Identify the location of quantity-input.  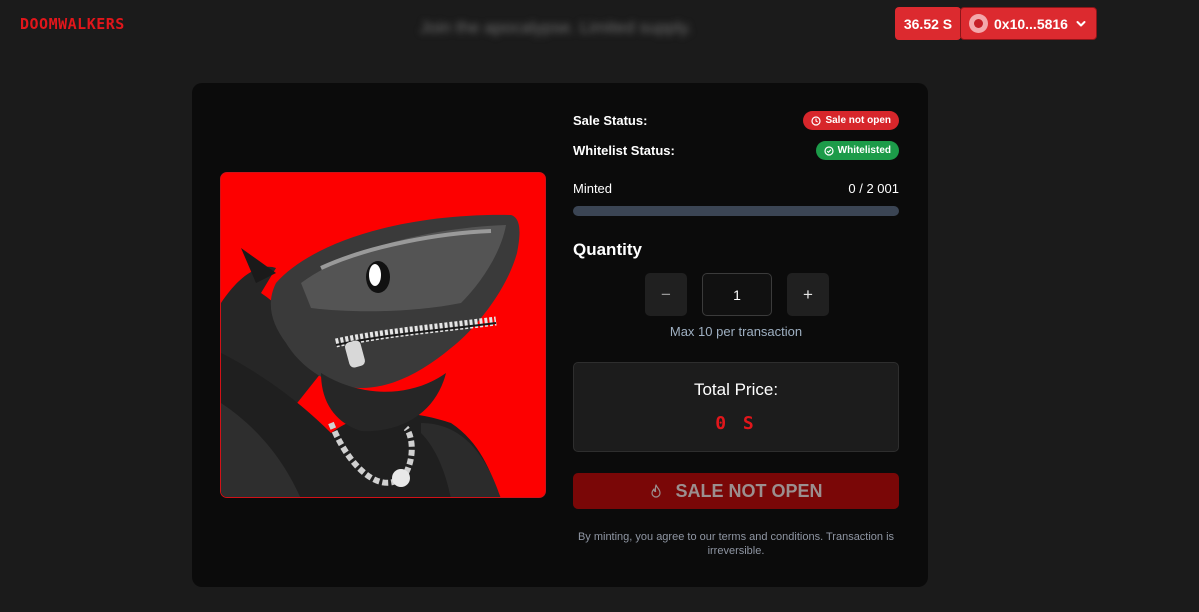
(737, 294).